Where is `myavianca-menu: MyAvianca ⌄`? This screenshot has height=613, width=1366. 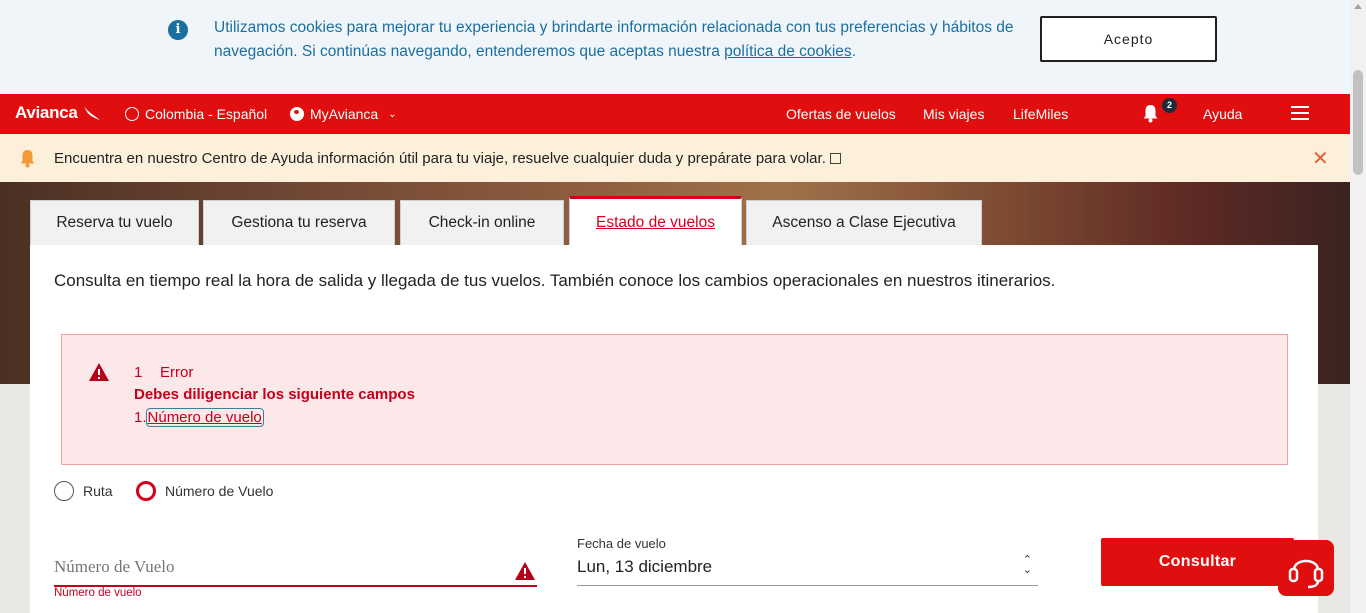
myavianca-menu: MyAvianca ⌄ is located at coordinates (343, 114).